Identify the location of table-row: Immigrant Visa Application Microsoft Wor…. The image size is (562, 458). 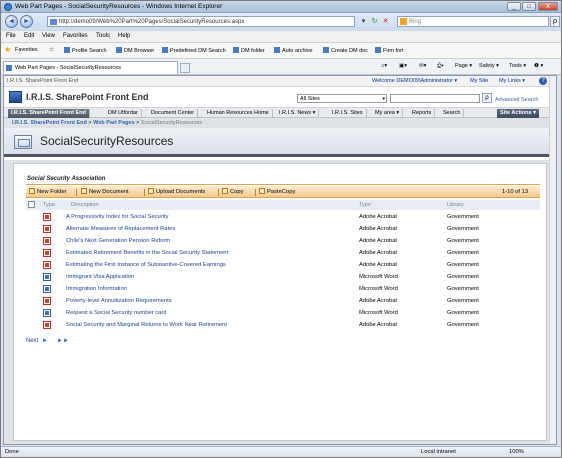
(283, 277).